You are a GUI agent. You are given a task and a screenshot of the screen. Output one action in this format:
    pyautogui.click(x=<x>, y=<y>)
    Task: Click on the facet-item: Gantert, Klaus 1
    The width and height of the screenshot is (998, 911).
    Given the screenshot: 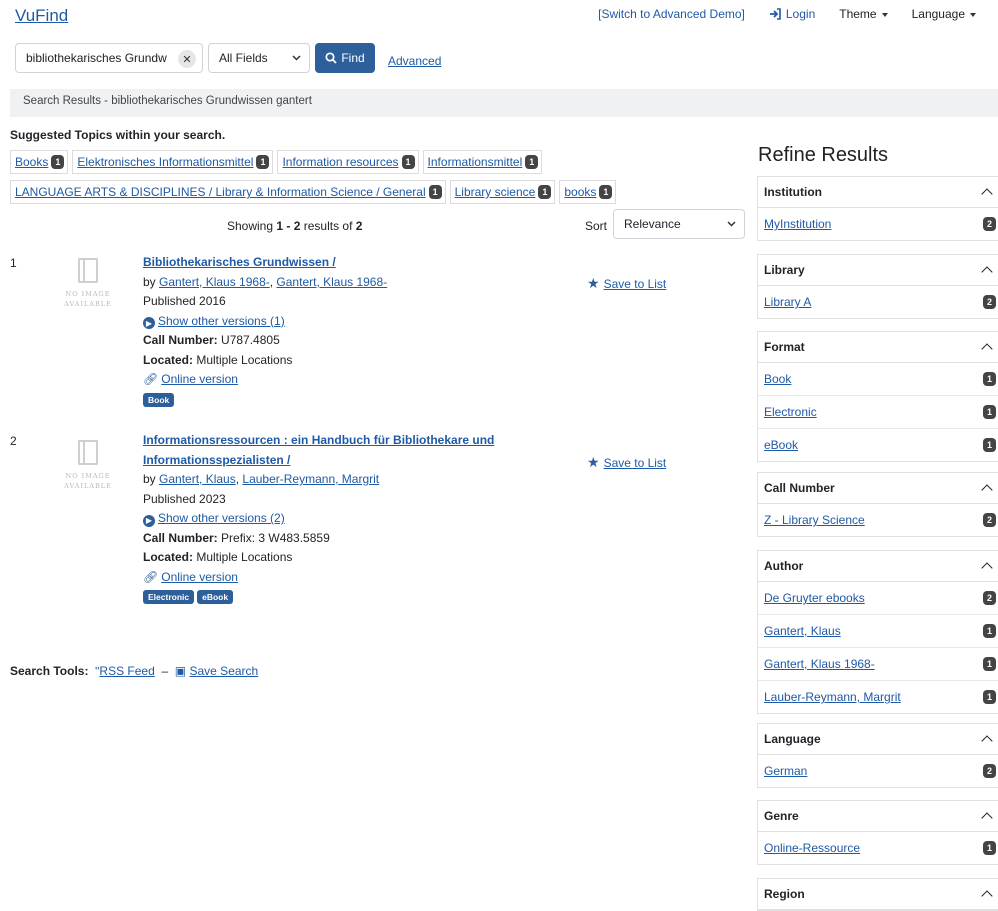 What is the action you would take?
    pyautogui.click(x=878, y=631)
    